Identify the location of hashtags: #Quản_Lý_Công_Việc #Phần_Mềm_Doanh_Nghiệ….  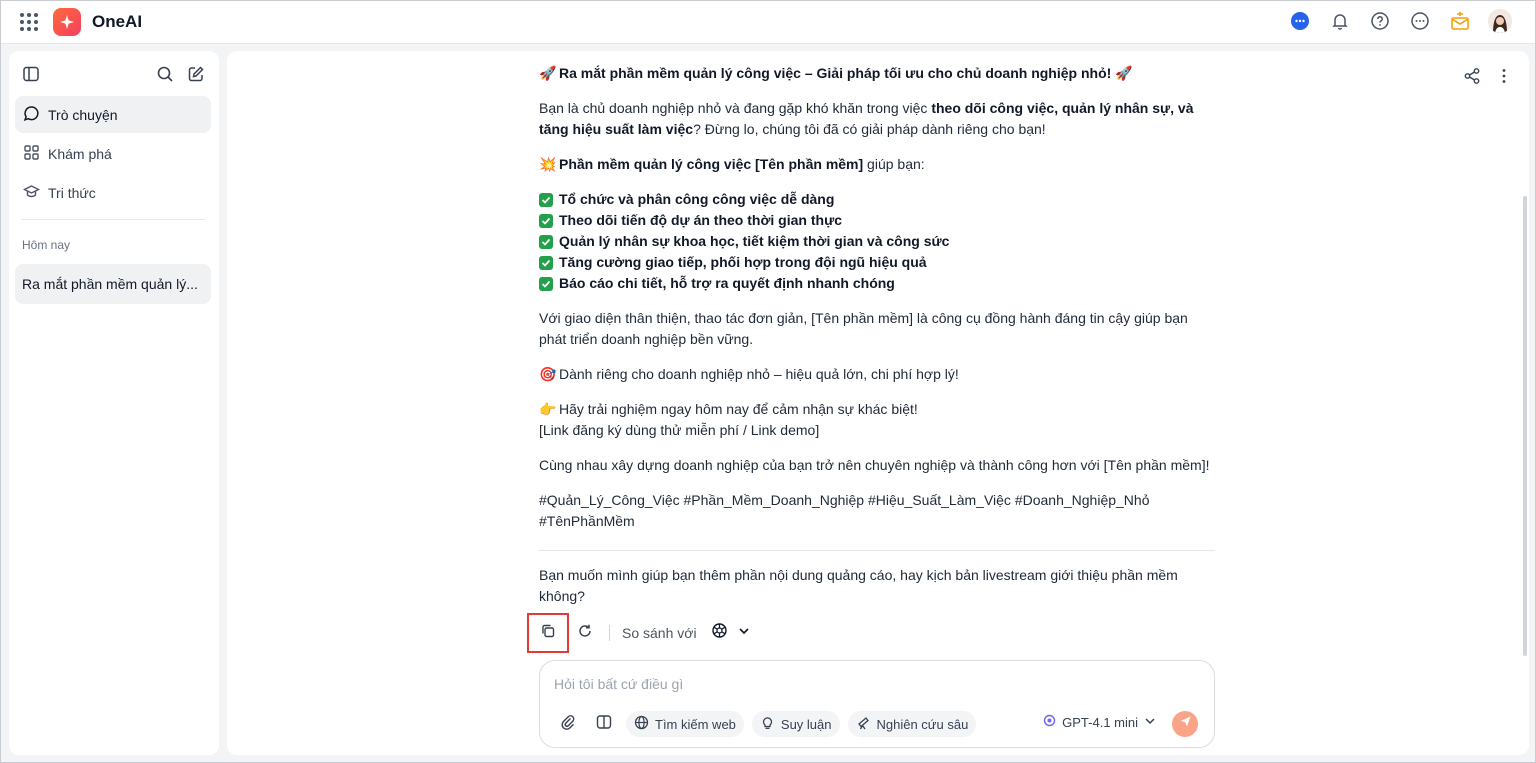
(844, 510).